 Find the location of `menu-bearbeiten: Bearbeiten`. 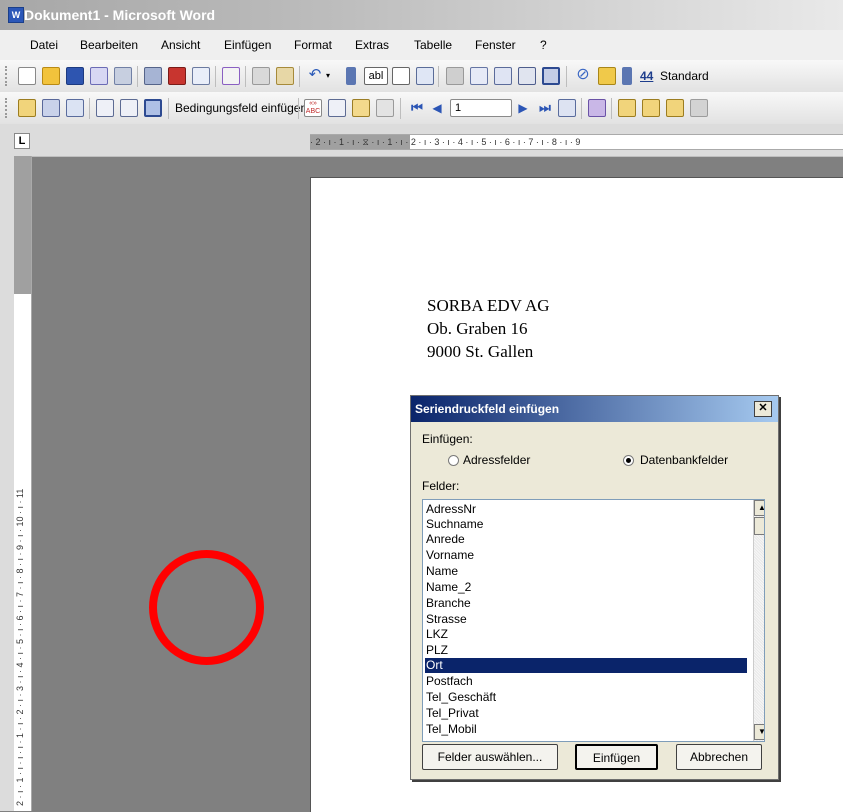

menu-bearbeiten: Bearbeiten is located at coordinates (109, 45).